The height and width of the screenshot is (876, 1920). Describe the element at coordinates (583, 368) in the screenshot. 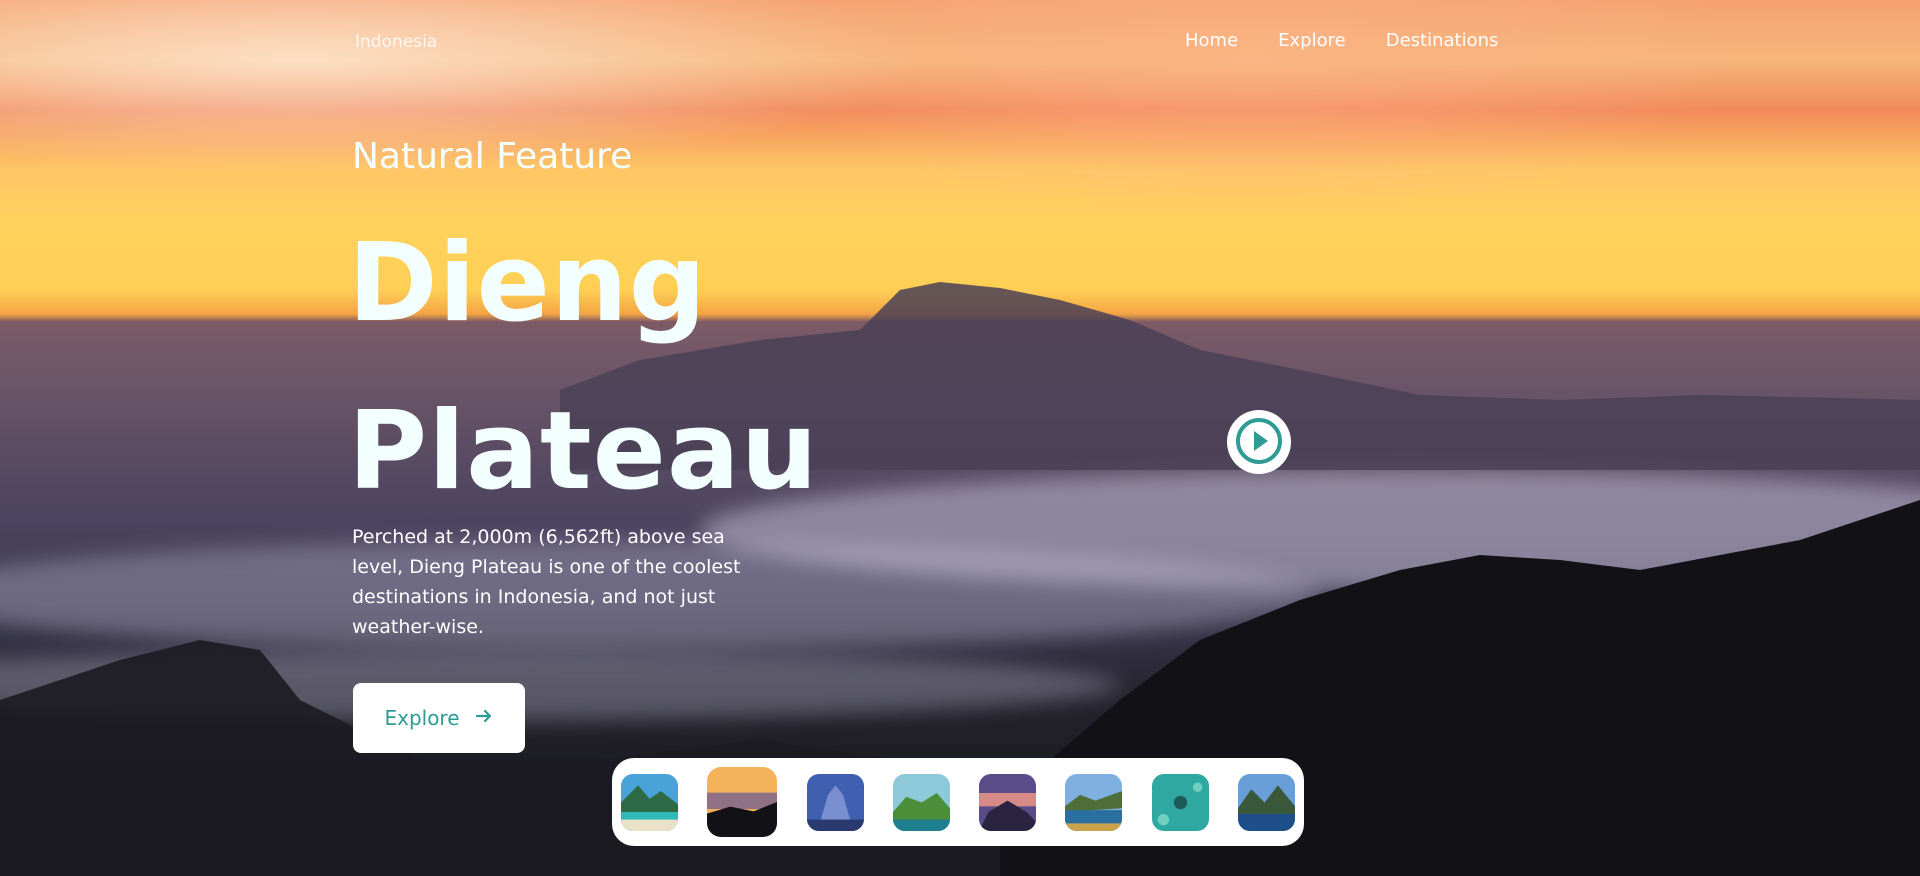

I see `hero-title: Dieng Plateau` at that location.